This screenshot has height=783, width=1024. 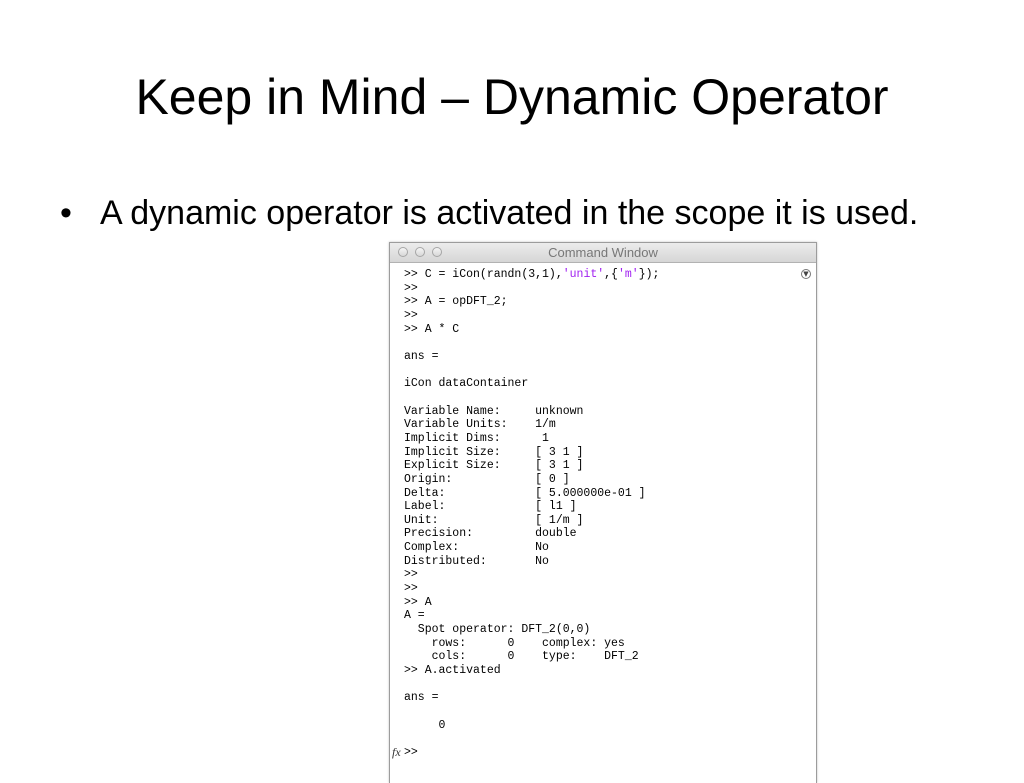 I want to click on command-window-title: Command Window, so click(x=603, y=252).